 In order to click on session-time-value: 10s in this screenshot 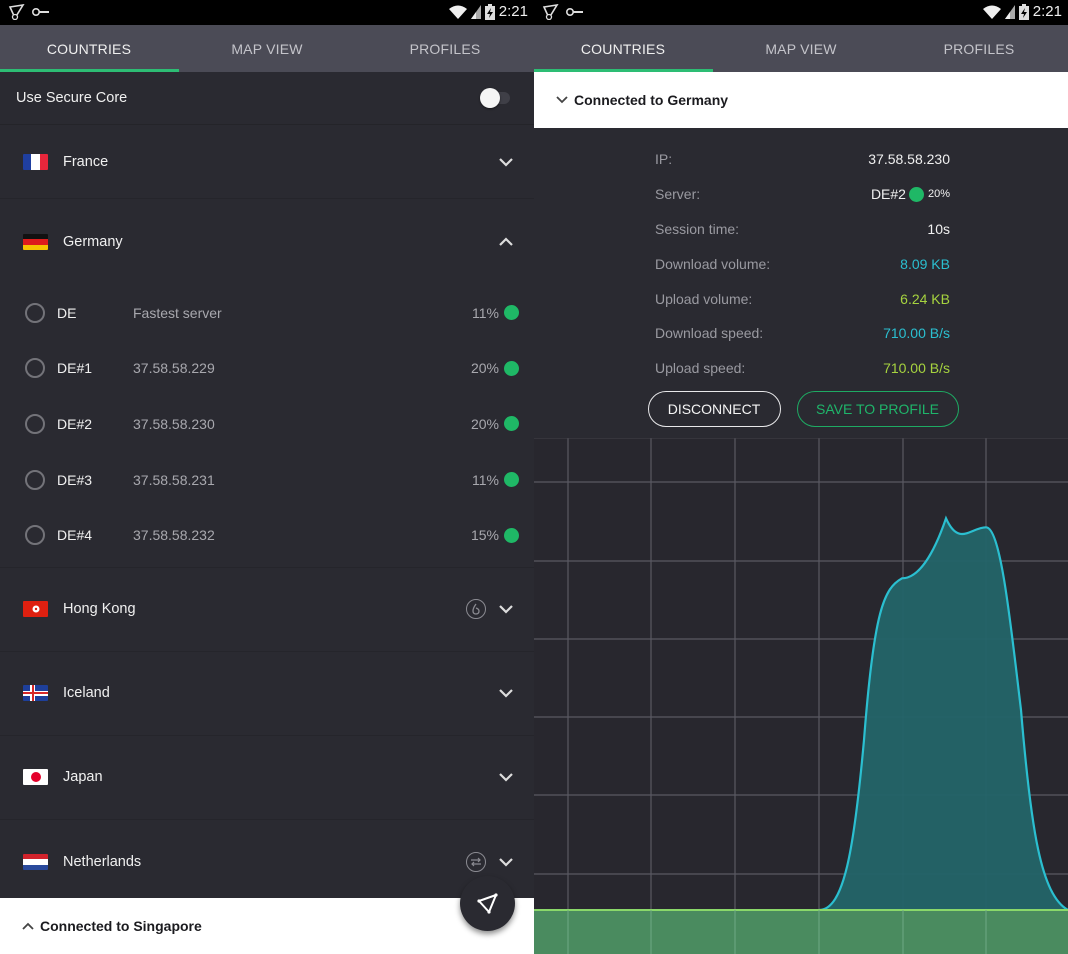, I will do `click(938, 228)`.